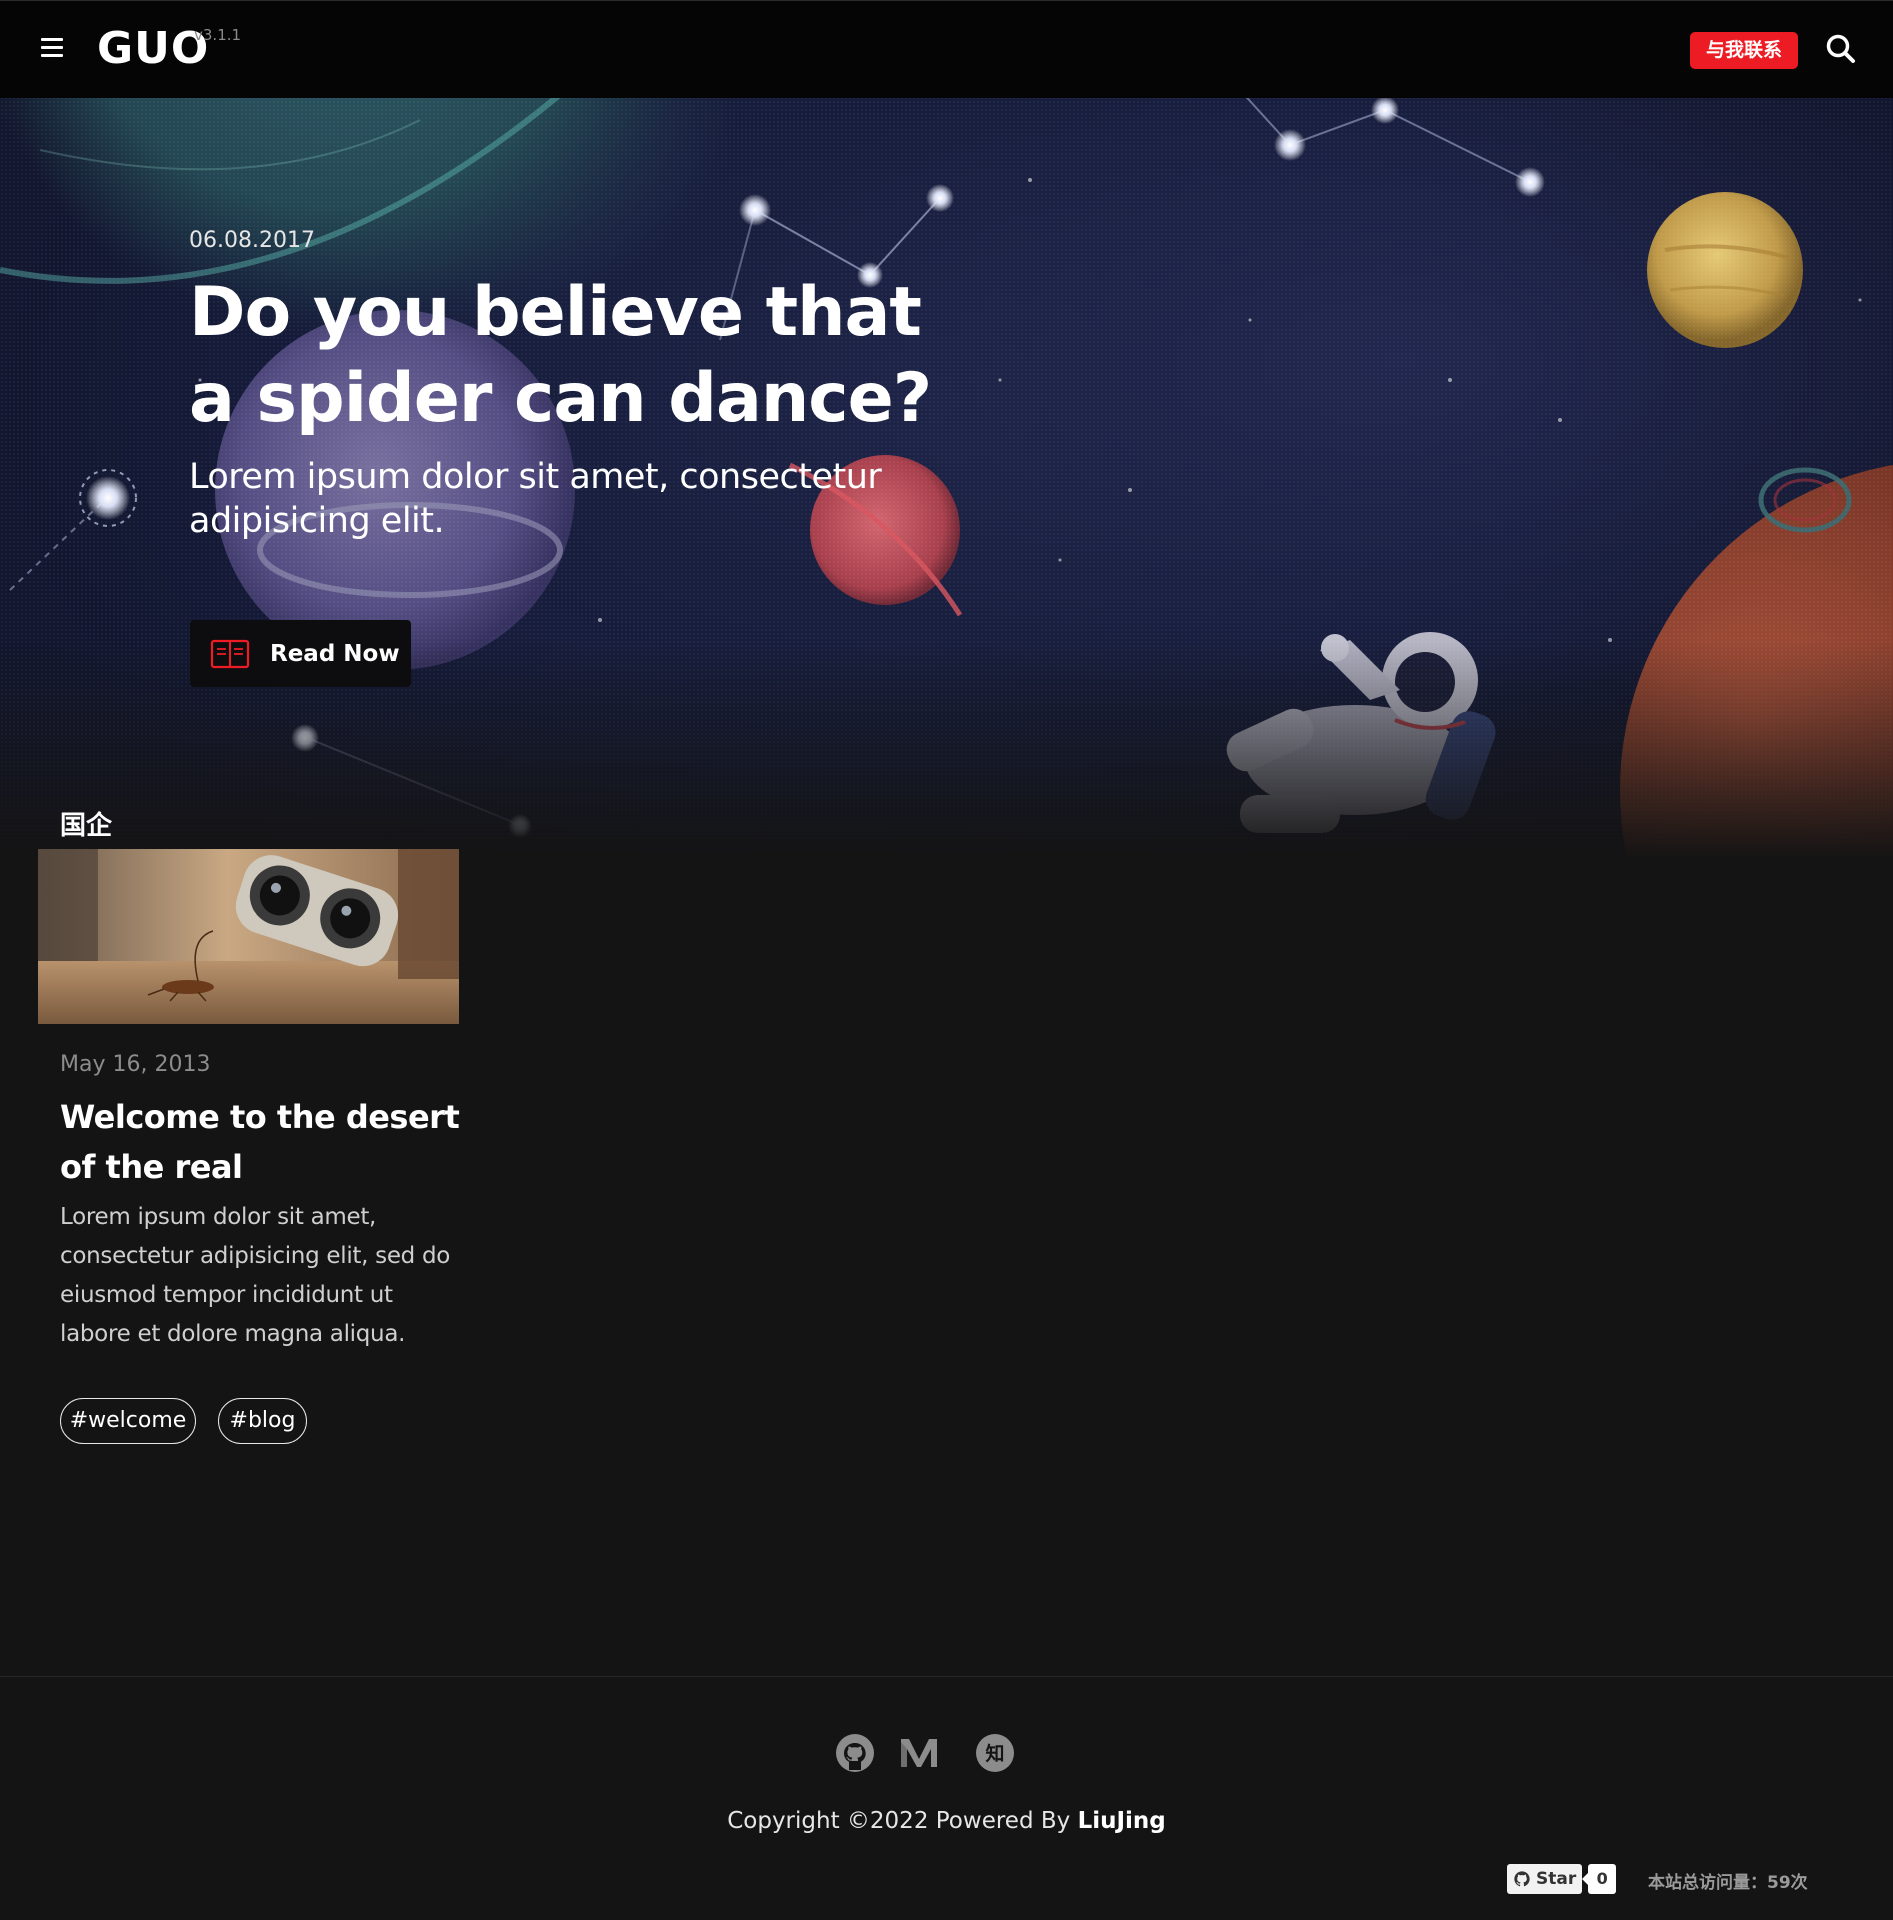 The width and height of the screenshot is (1893, 1920). I want to click on hero-date: 06.08.2017, so click(252, 240).